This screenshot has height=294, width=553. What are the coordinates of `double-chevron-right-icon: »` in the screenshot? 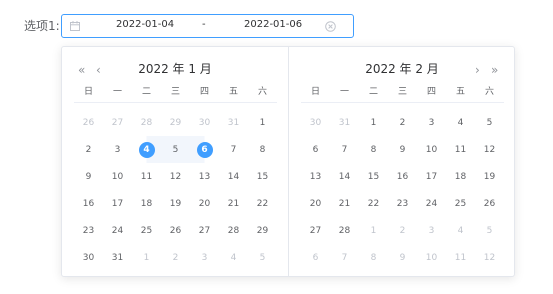 It's located at (494, 70).